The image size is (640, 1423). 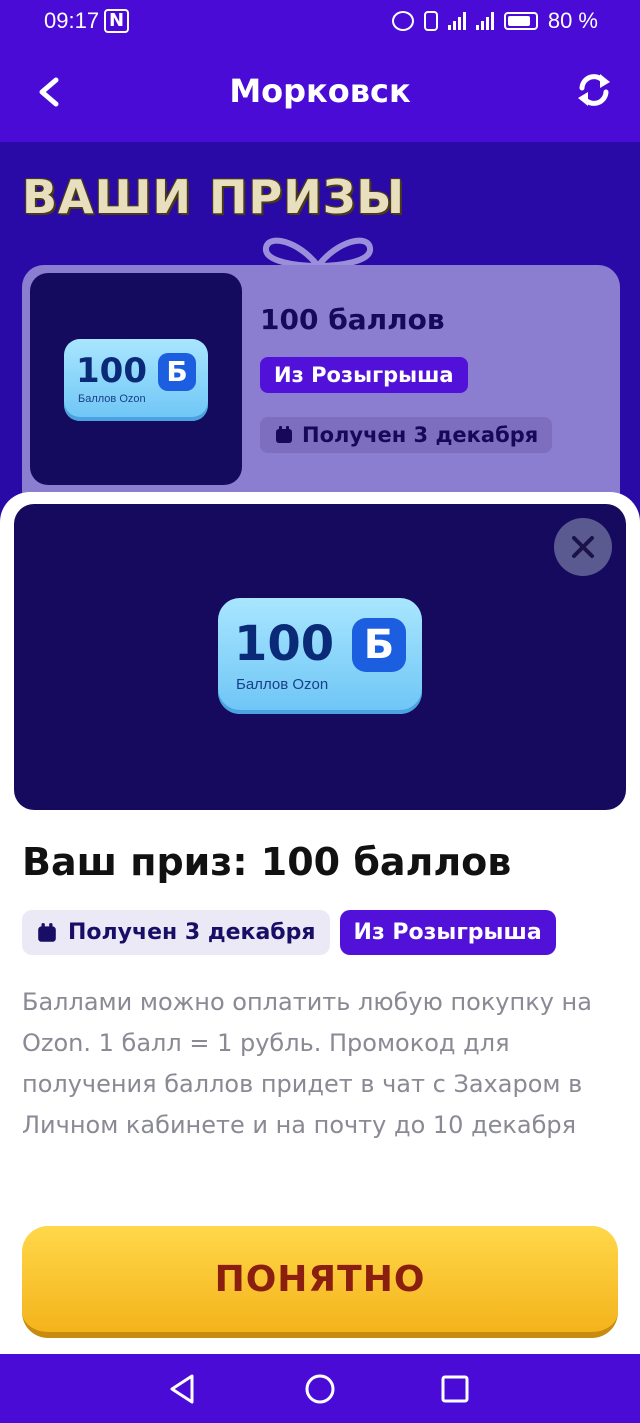 I want to click on alarm-icon, so click(x=402, y=21).